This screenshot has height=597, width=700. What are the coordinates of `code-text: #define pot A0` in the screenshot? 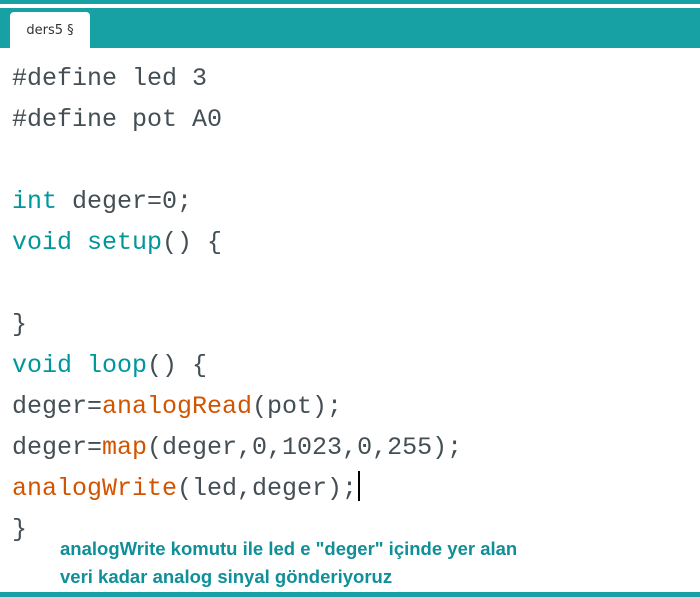 It's located at (117, 119).